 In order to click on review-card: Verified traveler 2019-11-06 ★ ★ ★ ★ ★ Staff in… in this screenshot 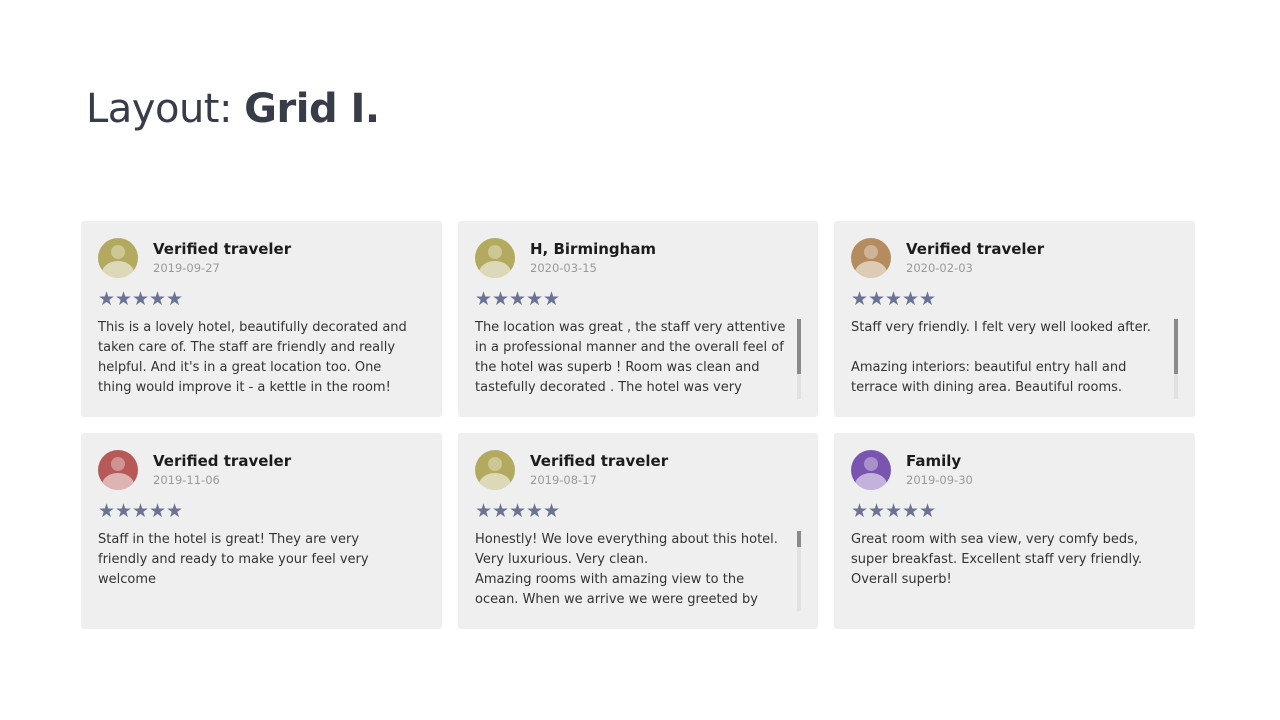, I will do `click(261, 531)`.